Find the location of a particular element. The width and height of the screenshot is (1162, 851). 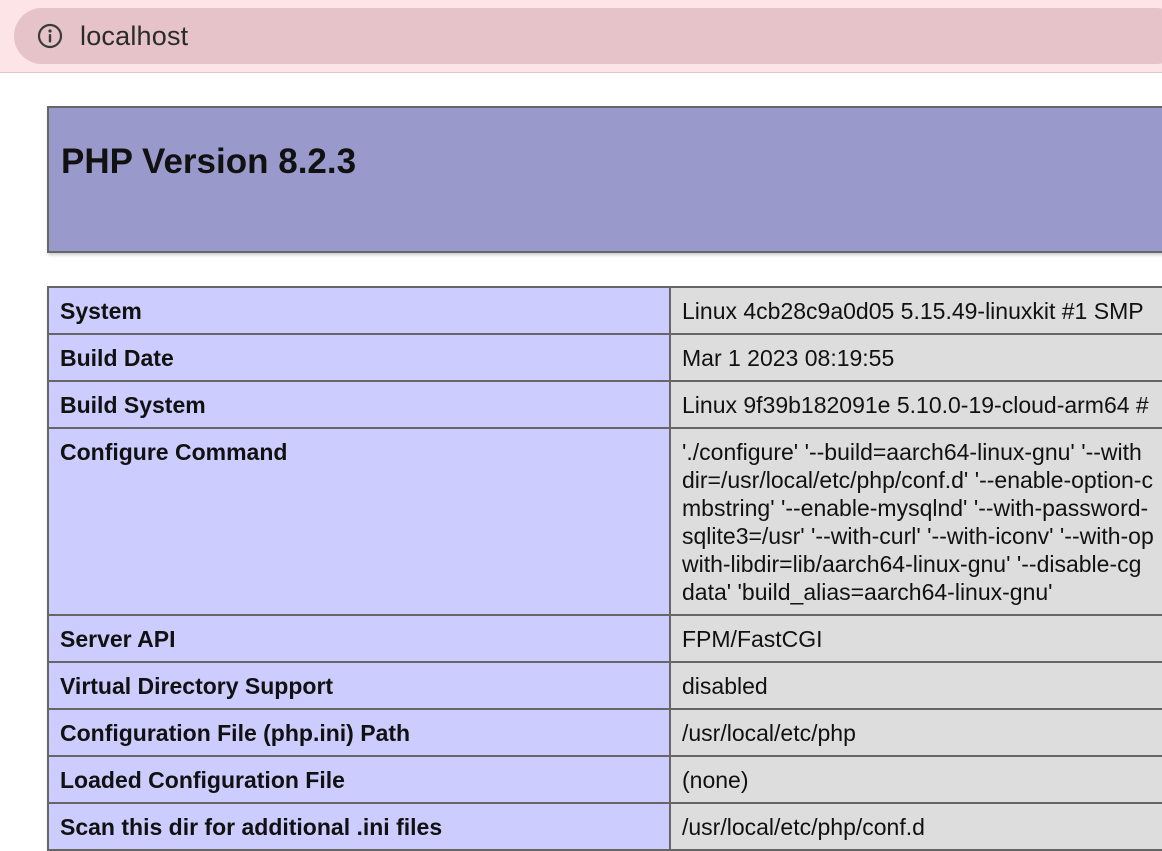

row-key: Loaded Configuration File is located at coordinates (359, 779).